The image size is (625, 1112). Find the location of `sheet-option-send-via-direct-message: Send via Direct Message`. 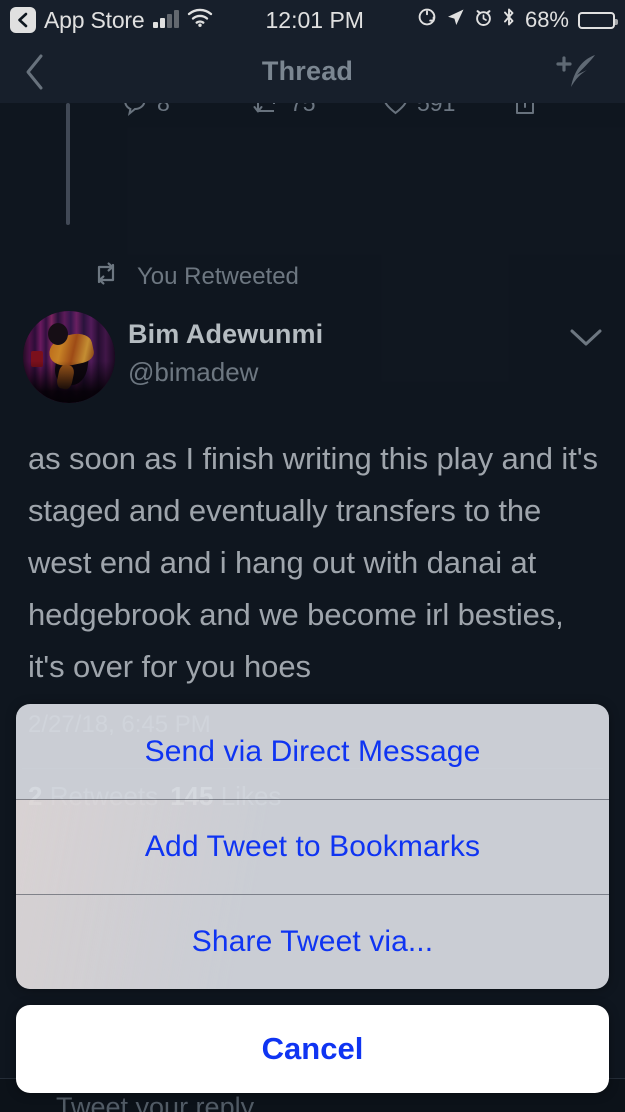

sheet-option-send-via-direct-message: Send via Direct Message is located at coordinates (312, 751).